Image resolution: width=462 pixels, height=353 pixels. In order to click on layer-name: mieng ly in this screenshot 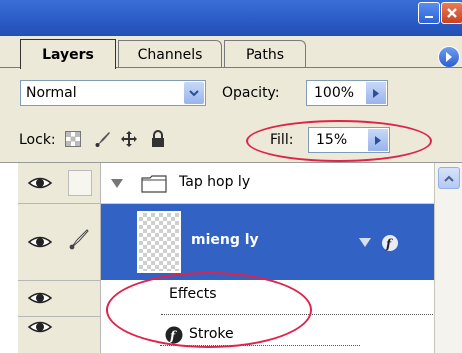, I will do `click(225, 240)`.